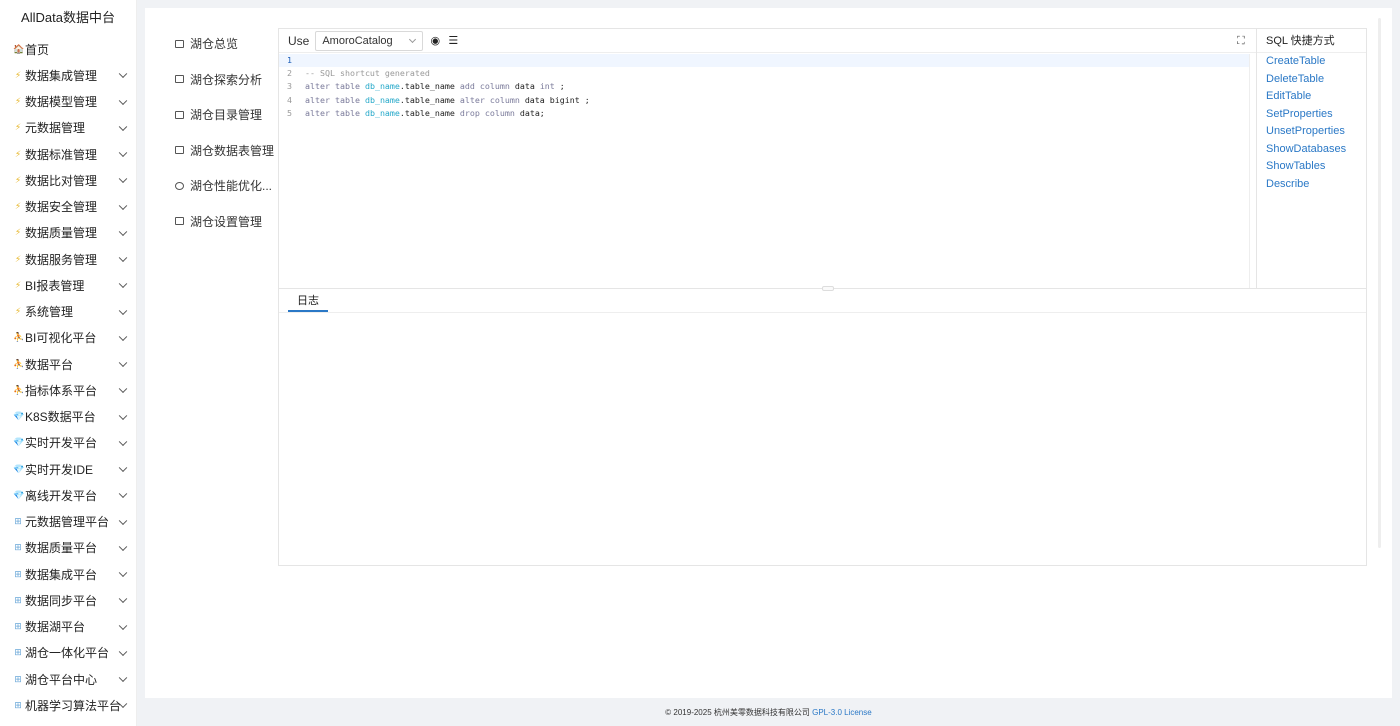 This screenshot has width=1400, height=726. What do you see at coordinates (68, 259) in the screenshot?
I see `sidebar-item: ⚡ 数据服务管理` at bounding box center [68, 259].